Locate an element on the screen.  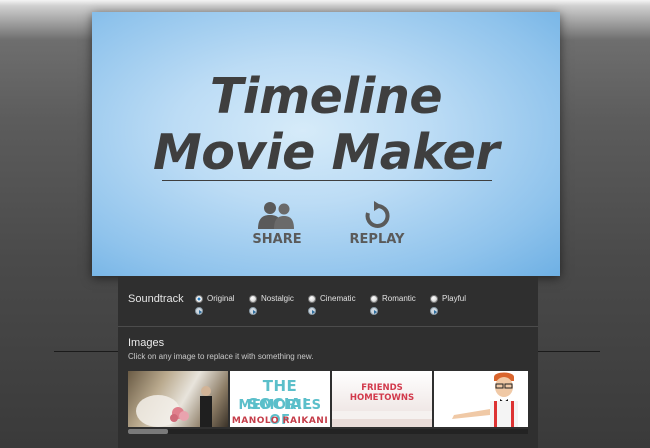
section-divider is located at coordinates (328, 326).